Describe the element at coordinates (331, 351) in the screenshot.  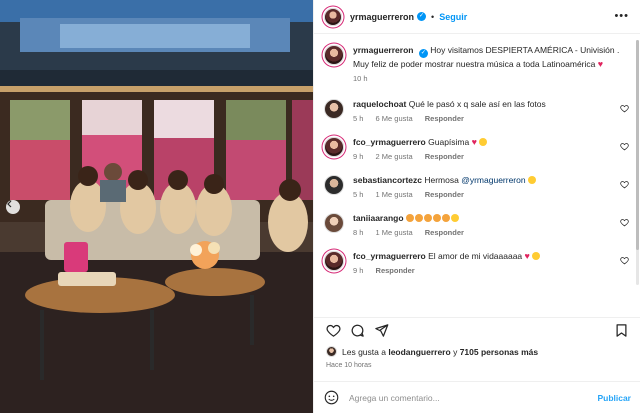
I see `liker-avatar` at that location.